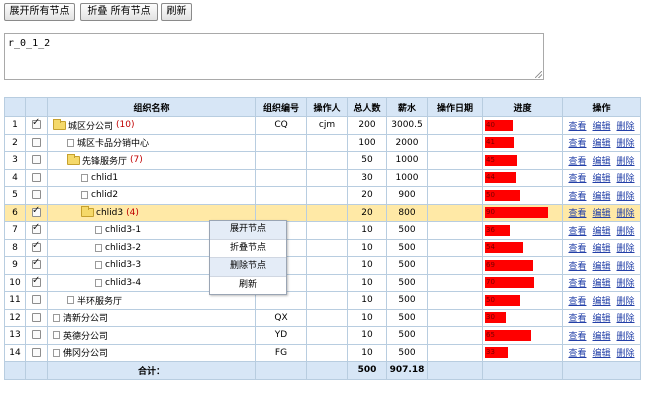 This screenshot has height=405, width=650. I want to click on table-row: 13 英德分公司 YD 10 500 65 查看 编辑 删除, so click(322, 335).